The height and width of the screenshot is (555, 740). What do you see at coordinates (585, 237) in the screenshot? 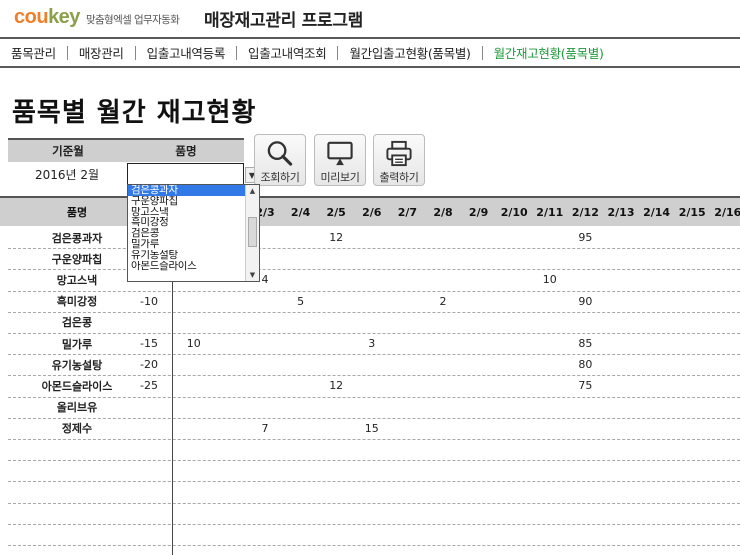
I see `grid-cell-value: 95` at bounding box center [585, 237].